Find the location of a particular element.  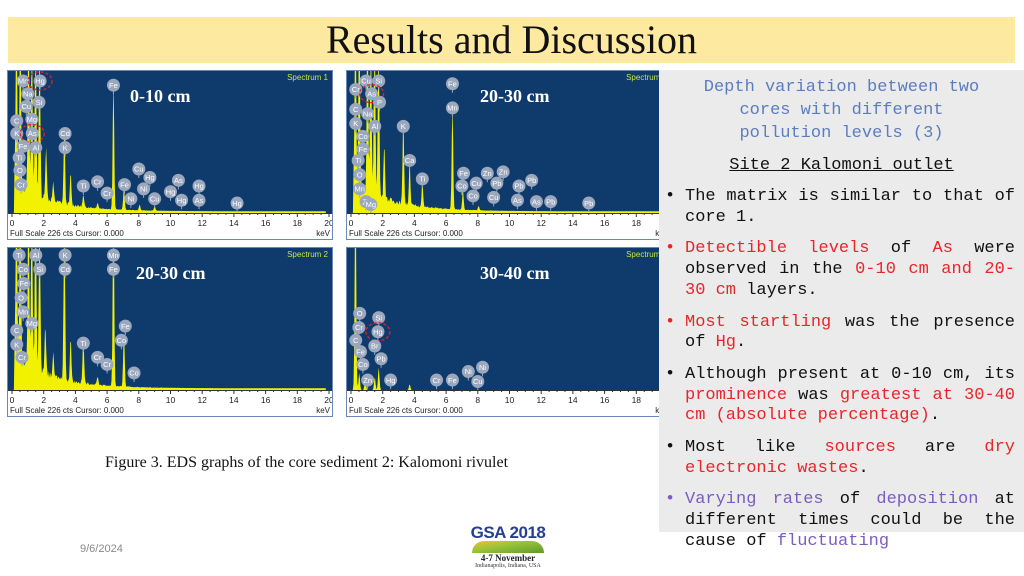

x-tick-label: 14 is located at coordinates (234, 223).